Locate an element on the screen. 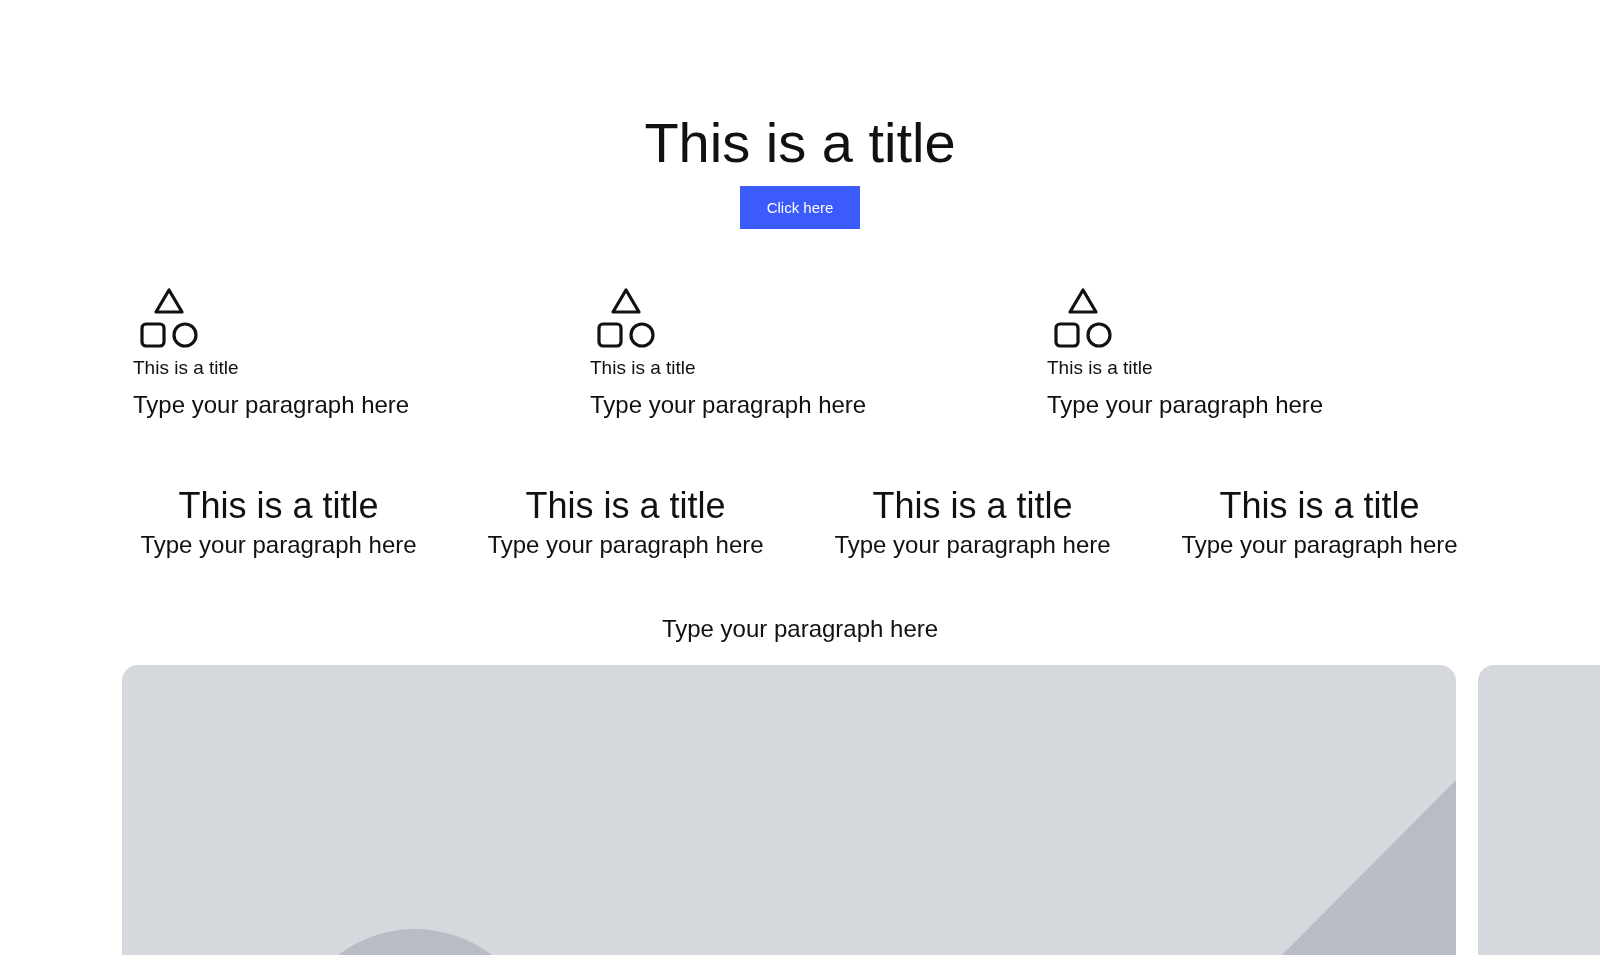  click-button: Click here is located at coordinates (800, 207).